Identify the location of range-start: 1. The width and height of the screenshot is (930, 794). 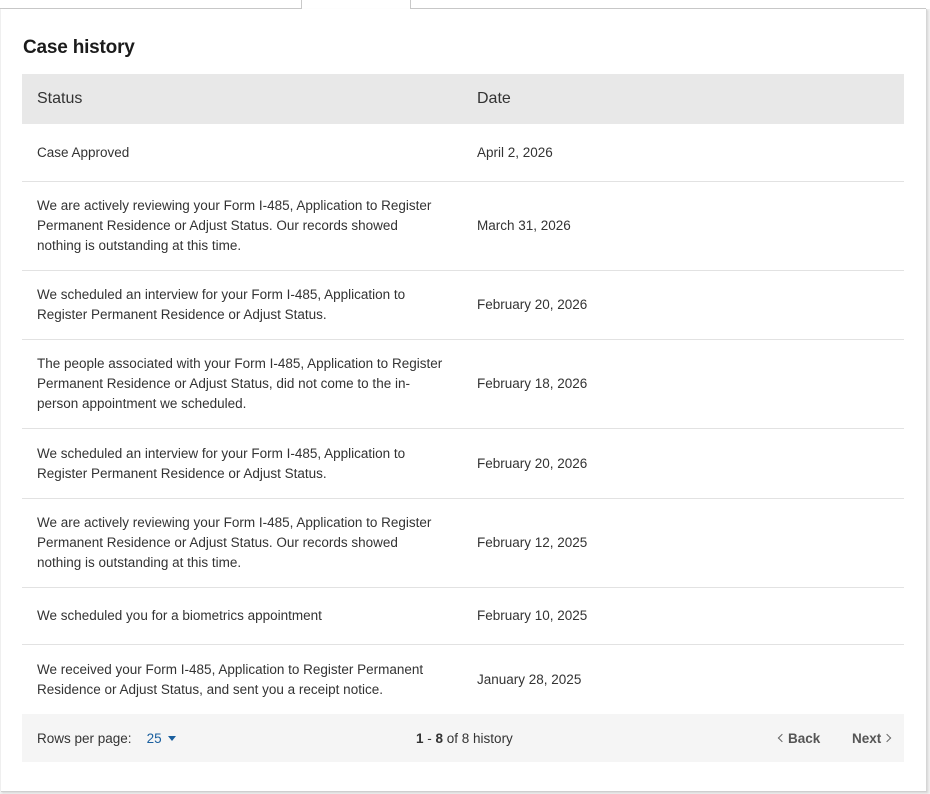
(420, 738).